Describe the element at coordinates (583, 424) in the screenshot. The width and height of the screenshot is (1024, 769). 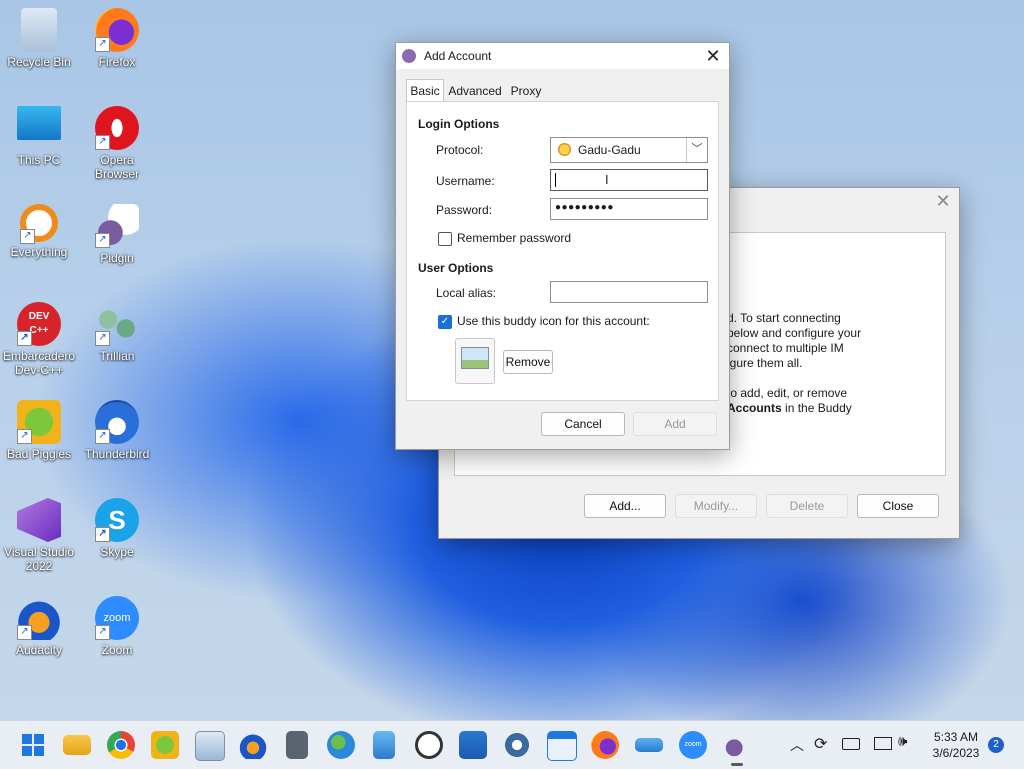
I see `cancel-button: Cancel` at that location.